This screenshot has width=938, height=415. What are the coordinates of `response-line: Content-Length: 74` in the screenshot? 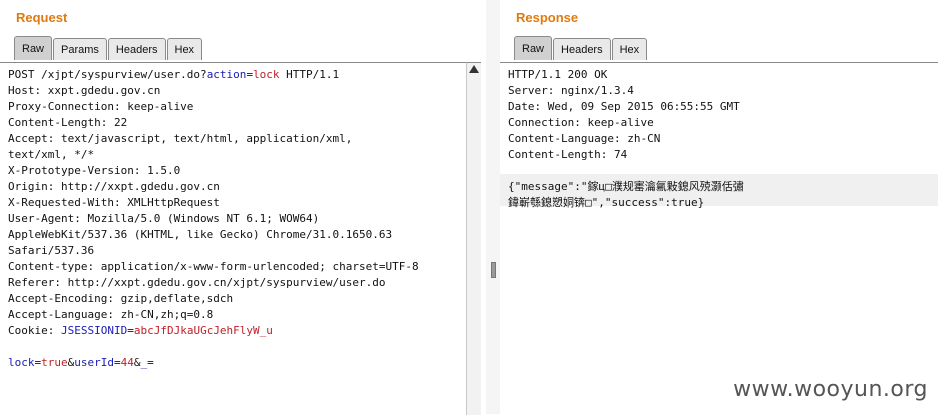 It's located at (626, 155).